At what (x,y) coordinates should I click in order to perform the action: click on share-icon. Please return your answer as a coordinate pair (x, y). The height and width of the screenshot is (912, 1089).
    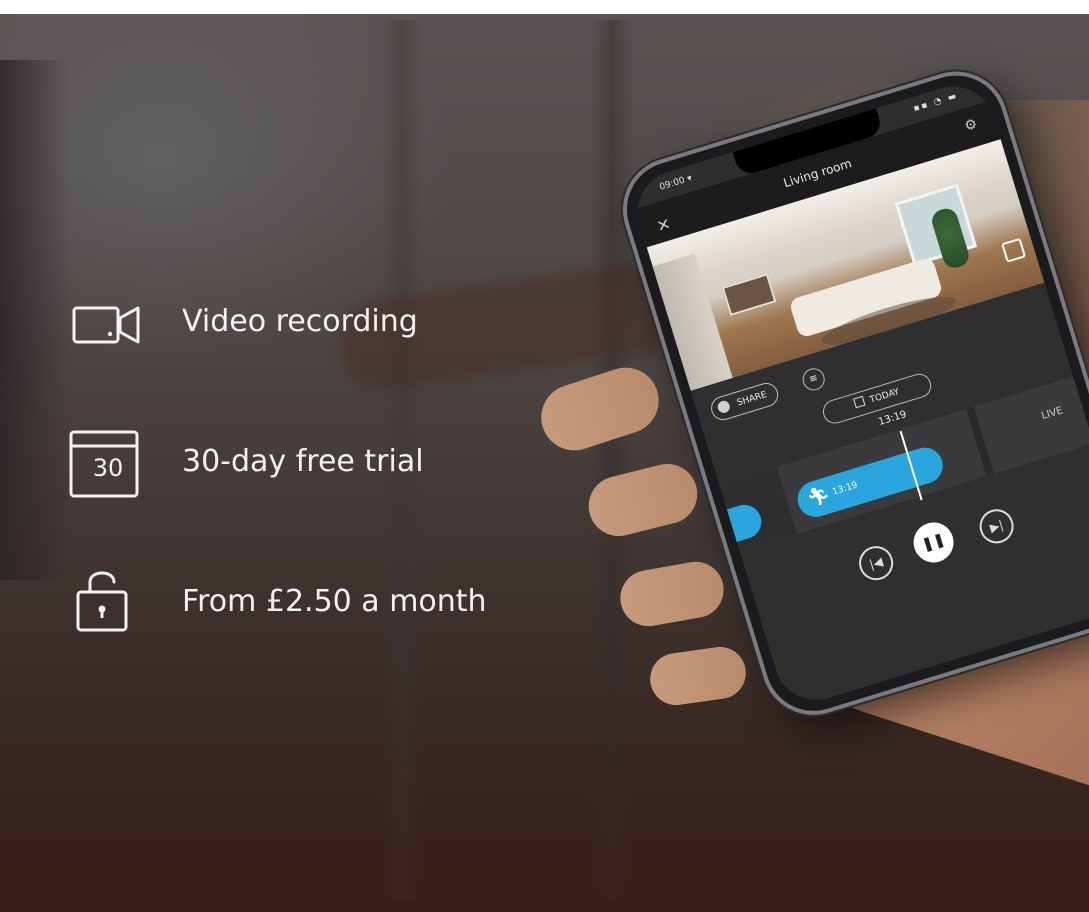
    Looking at the image, I should click on (724, 407).